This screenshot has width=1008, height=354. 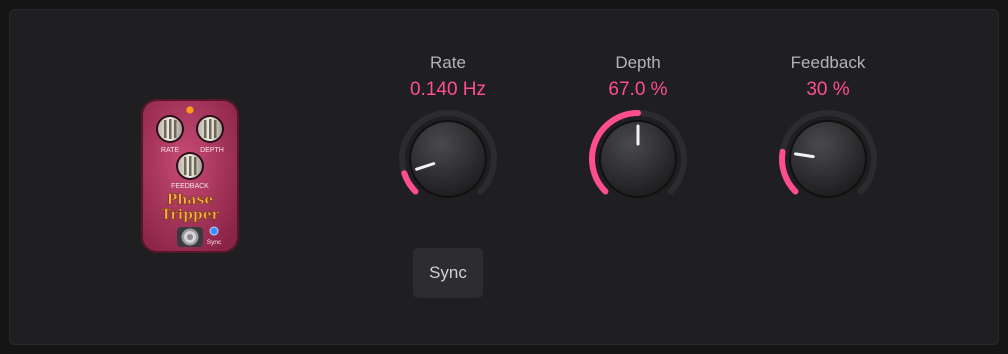 I want to click on rate-label: Rate, so click(x=448, y=62).